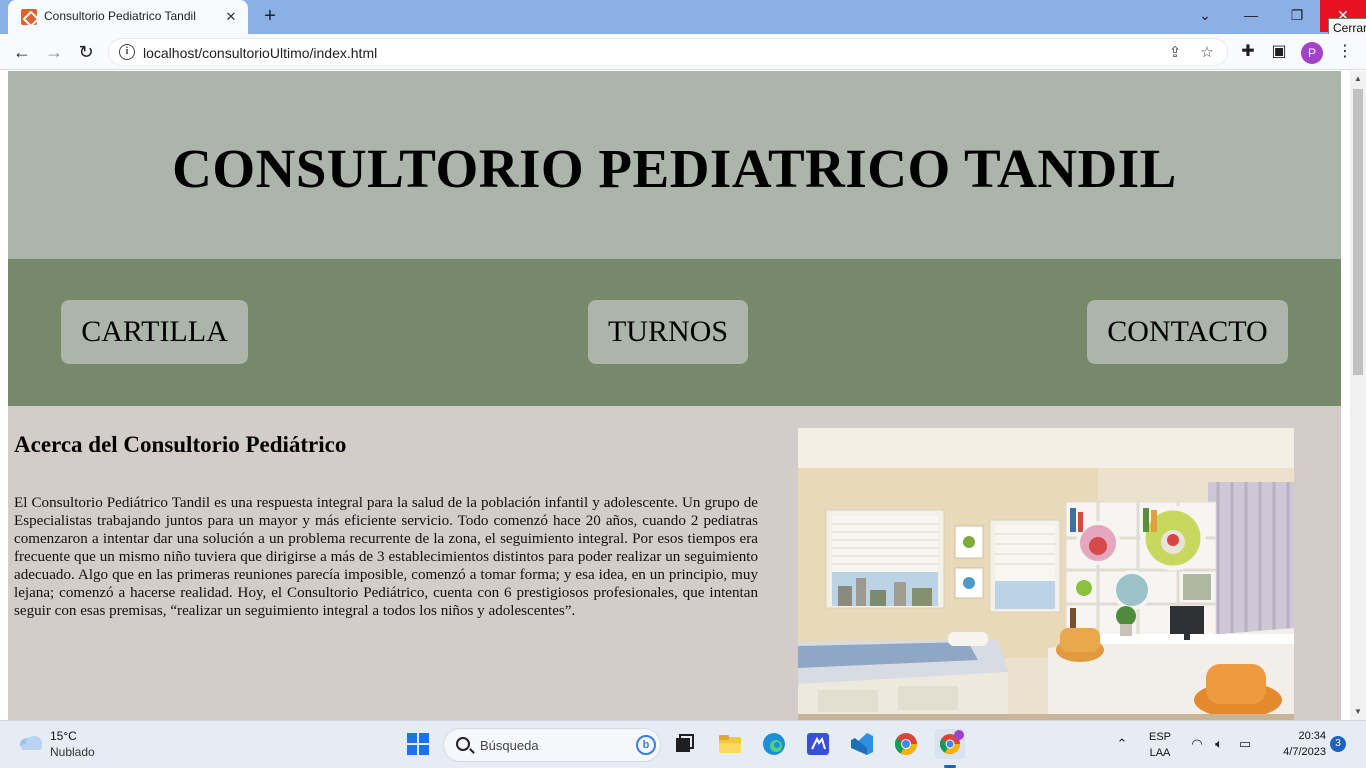  What do you see at coordinates (1046, 574) in the screenshot?
I see `consultorio-room-photo` at bounding box center [1046, 574].